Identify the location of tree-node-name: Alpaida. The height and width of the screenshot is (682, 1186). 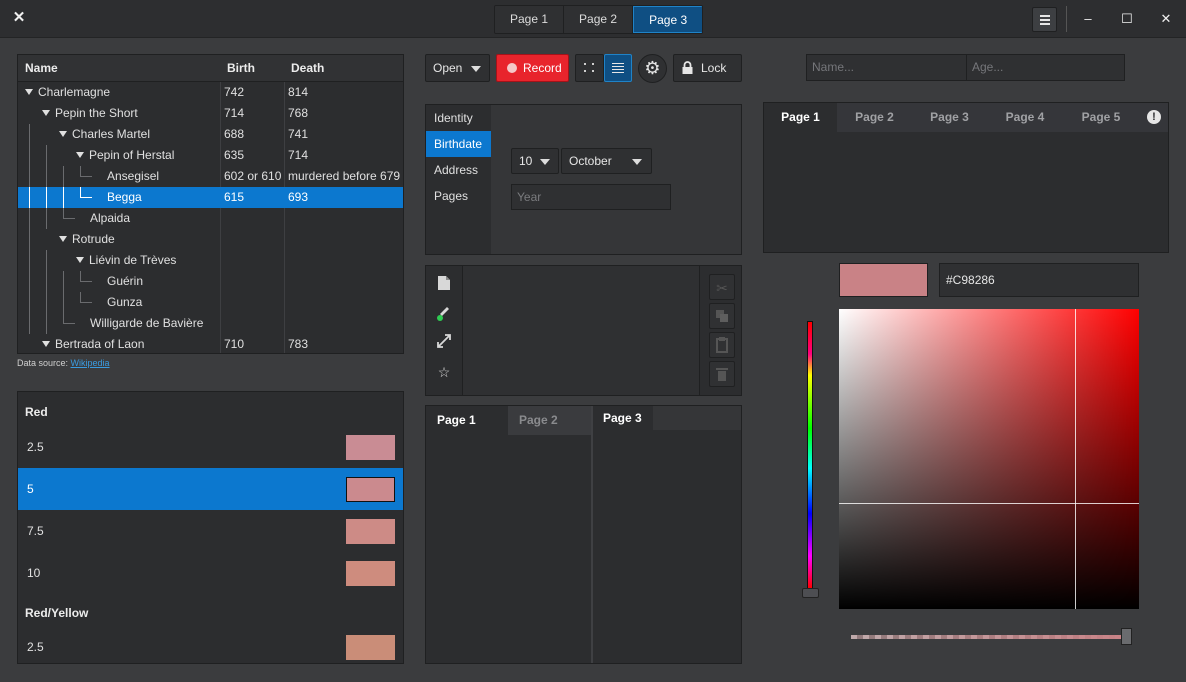
(110, 218).